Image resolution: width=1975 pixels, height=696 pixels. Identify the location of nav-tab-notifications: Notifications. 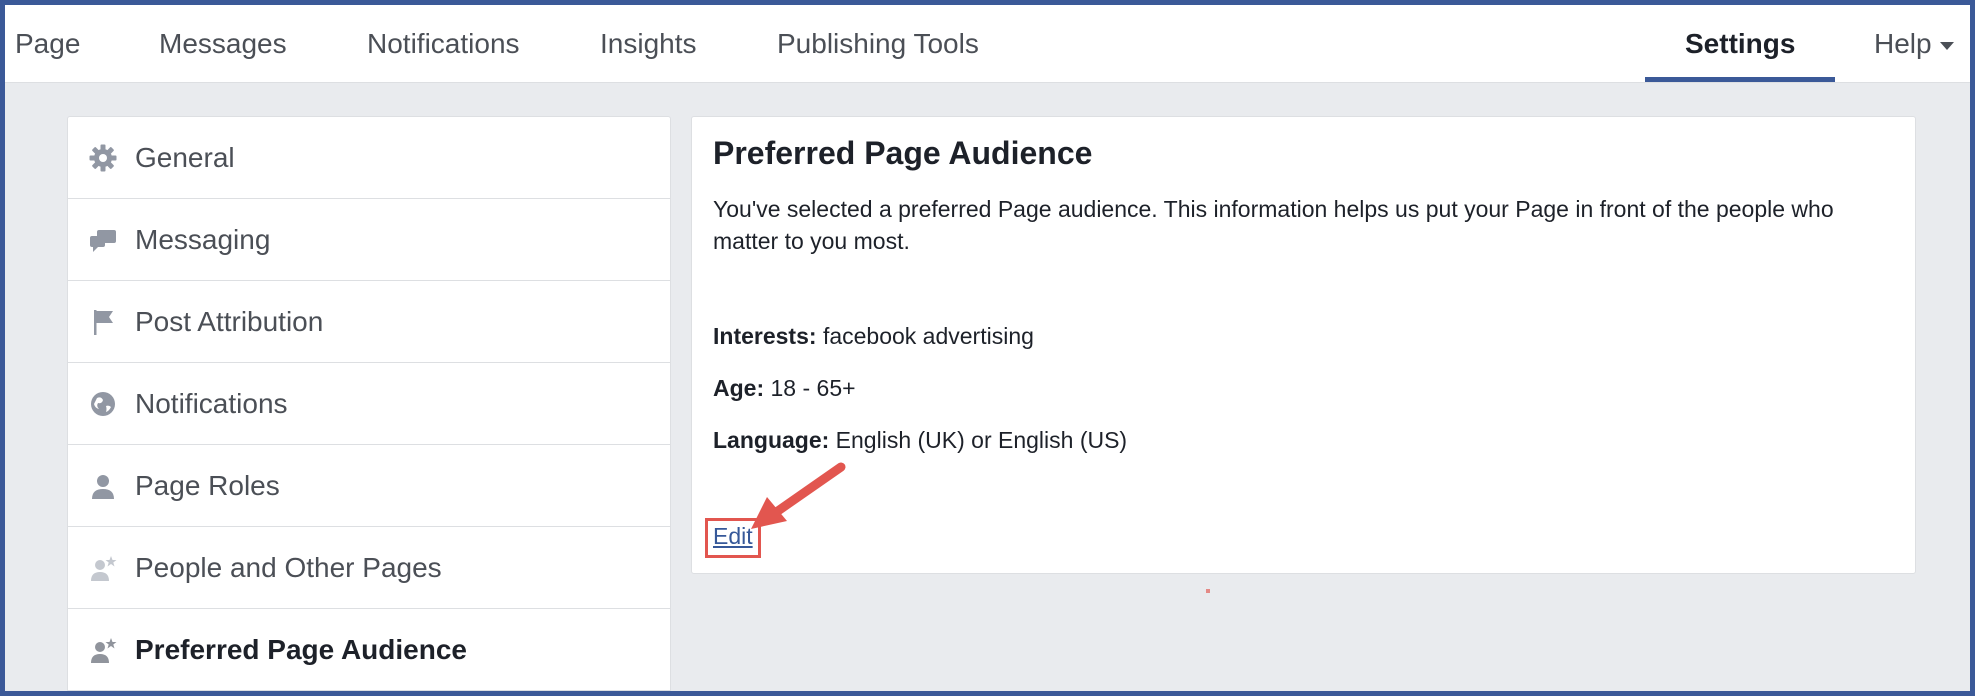
(443, 43).